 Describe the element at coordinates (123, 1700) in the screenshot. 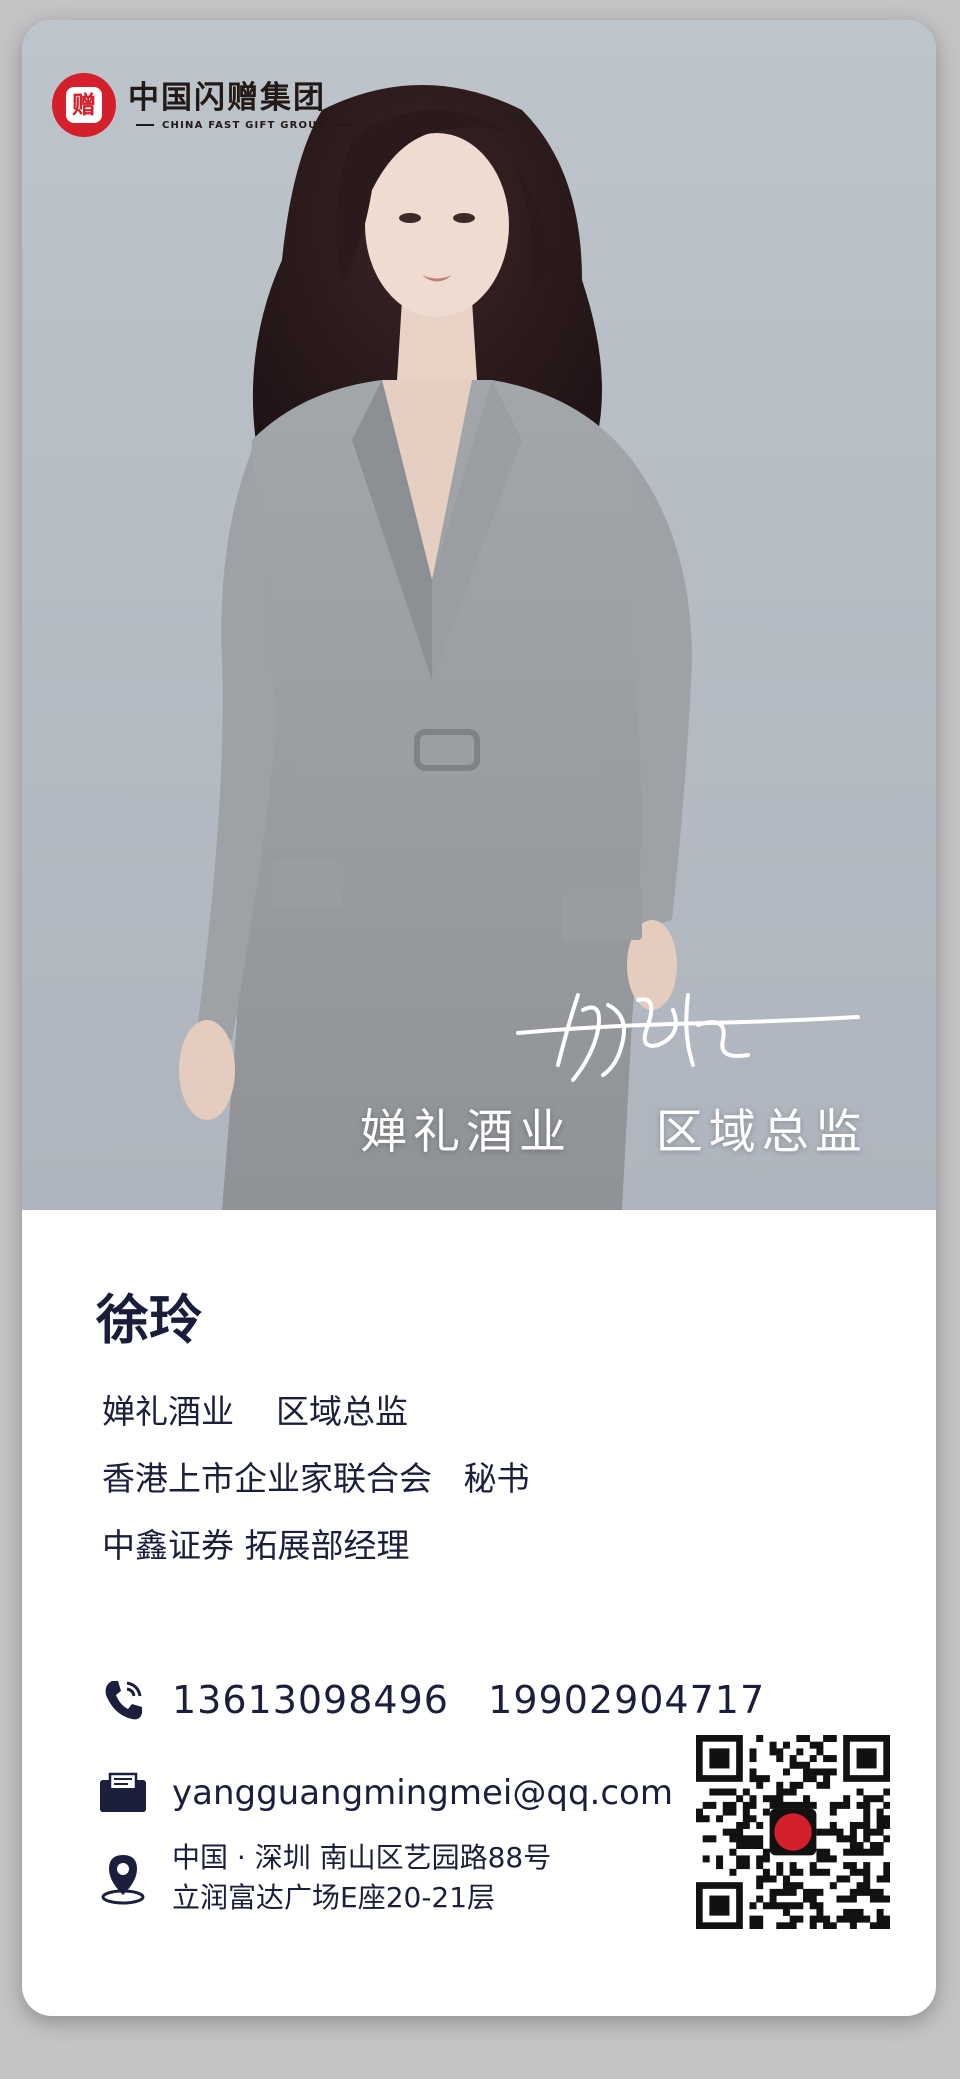

I see `phone-icon` at that location.